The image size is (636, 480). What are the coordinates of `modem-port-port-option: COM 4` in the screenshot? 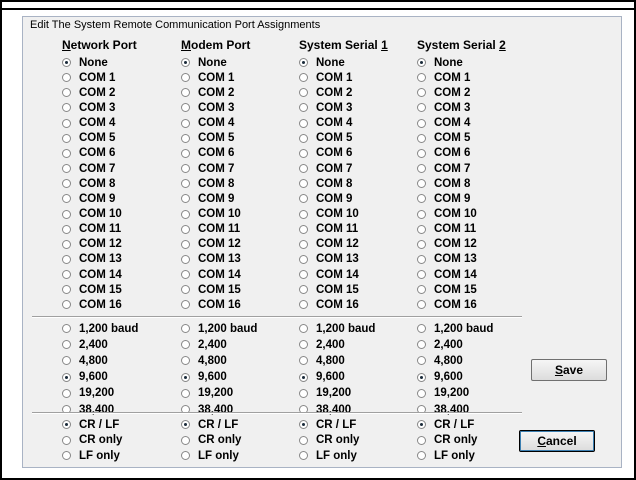 It's located at (207, 123).